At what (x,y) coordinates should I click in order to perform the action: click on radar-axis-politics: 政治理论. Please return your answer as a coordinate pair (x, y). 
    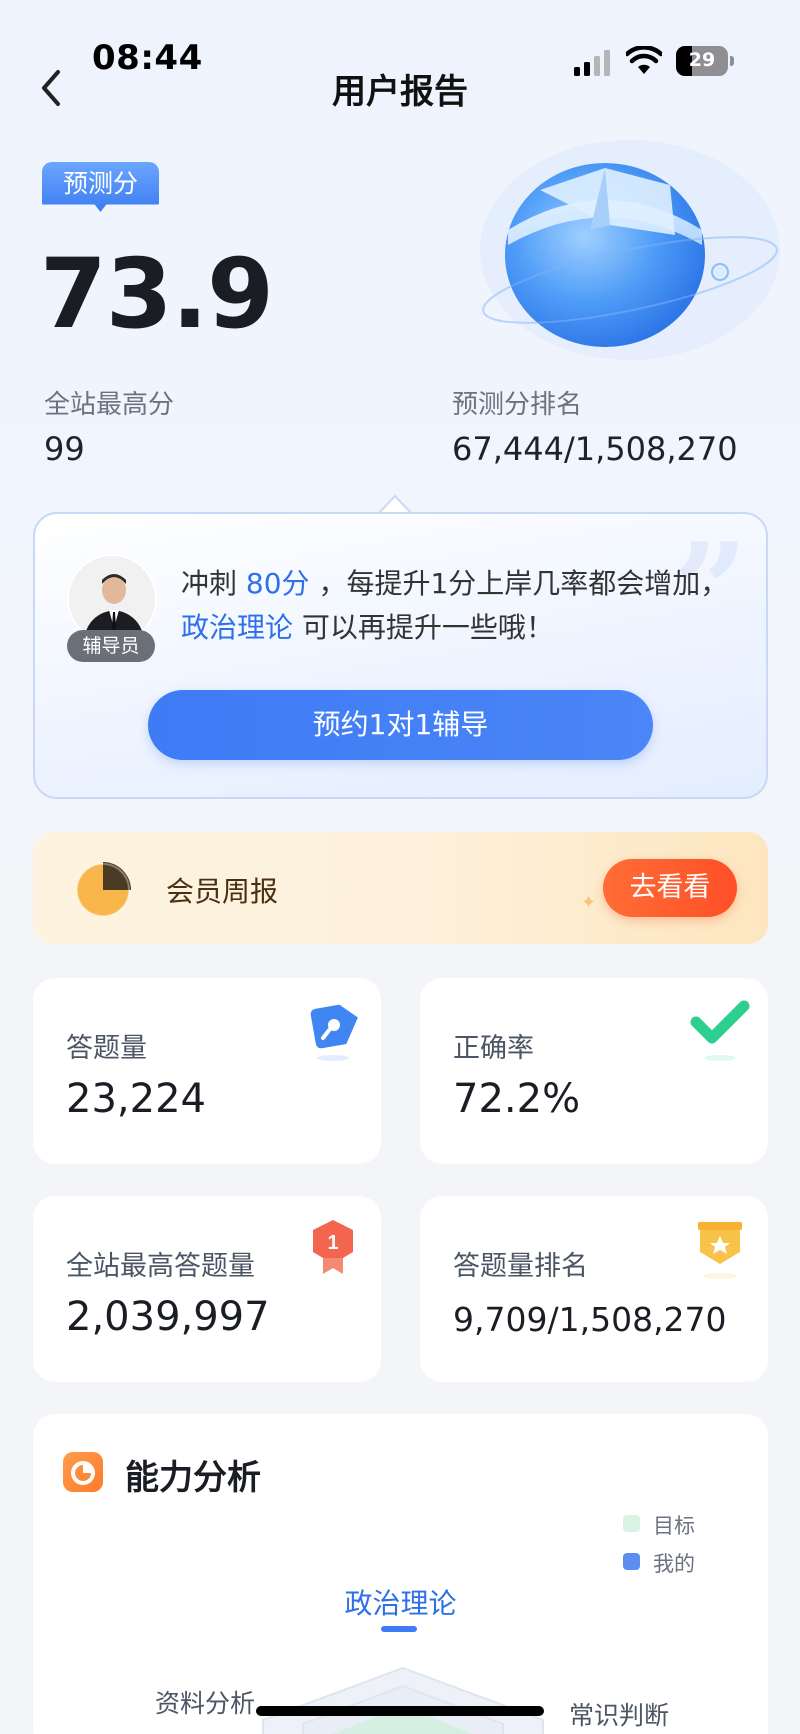
    Looking at the image, I should click on (400, 1602).